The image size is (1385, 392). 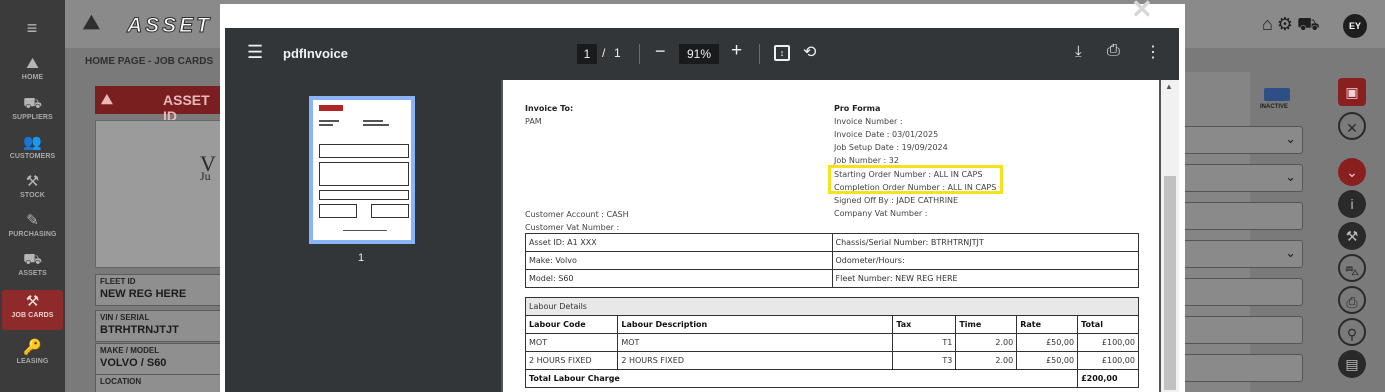 I want to click on job-setup-date: Job Setup Date : 19/09/2024, so click(x=891, y=147).